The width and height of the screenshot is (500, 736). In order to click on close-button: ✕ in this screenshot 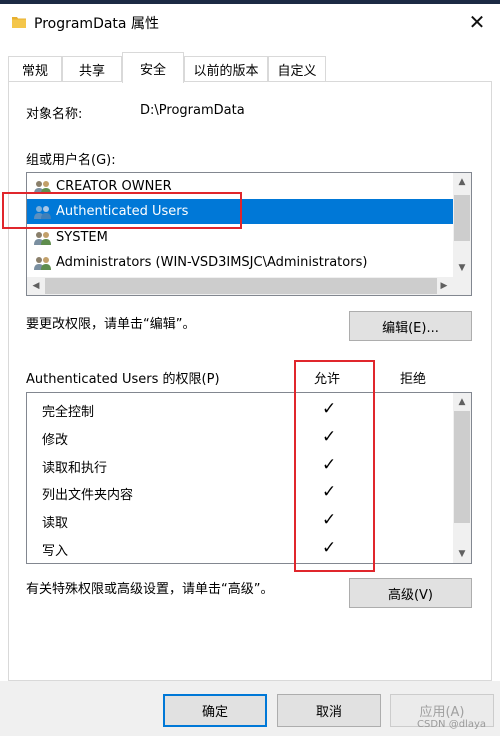, I will do `click(477, 22)`.